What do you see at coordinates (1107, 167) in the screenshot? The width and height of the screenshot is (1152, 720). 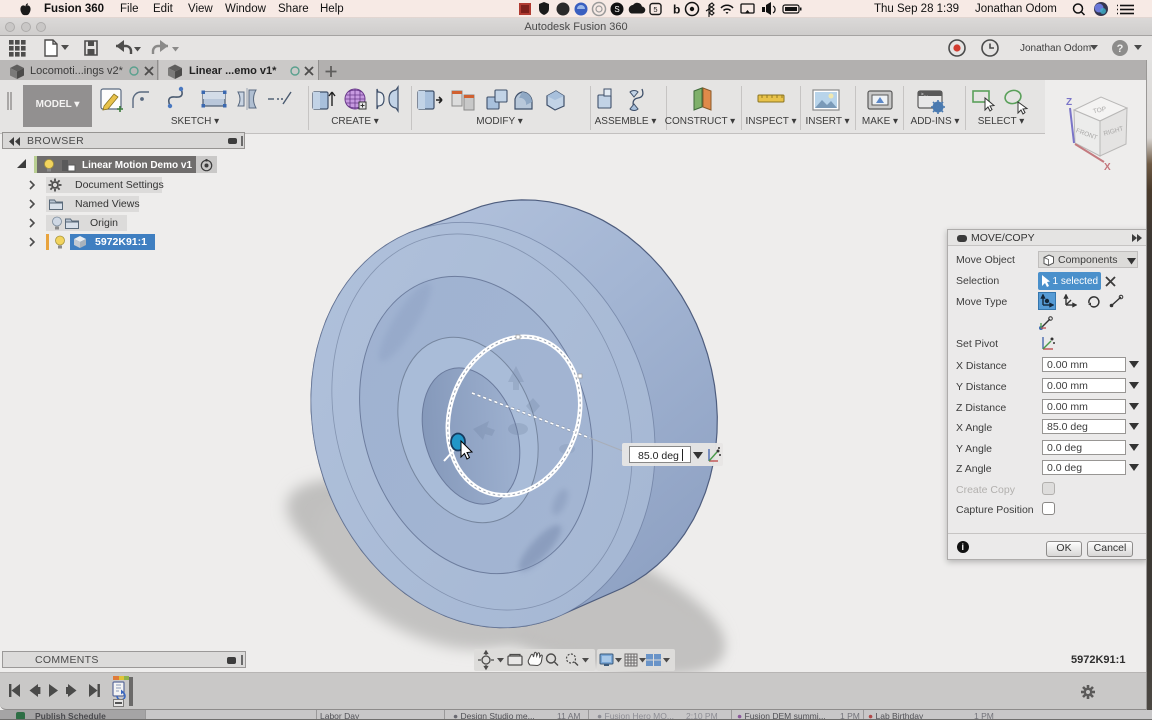 I see `svg-text: X` at bounding box center [1107, 167].